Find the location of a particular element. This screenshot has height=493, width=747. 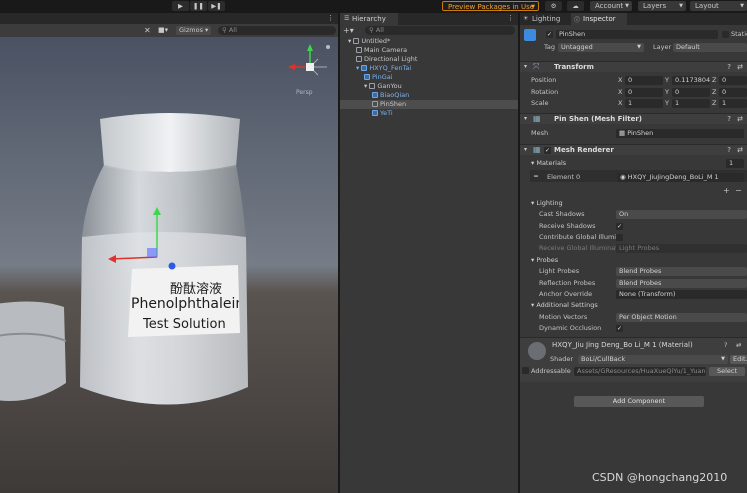

add-component-button: Add Component is located at coordinates (639, 401).